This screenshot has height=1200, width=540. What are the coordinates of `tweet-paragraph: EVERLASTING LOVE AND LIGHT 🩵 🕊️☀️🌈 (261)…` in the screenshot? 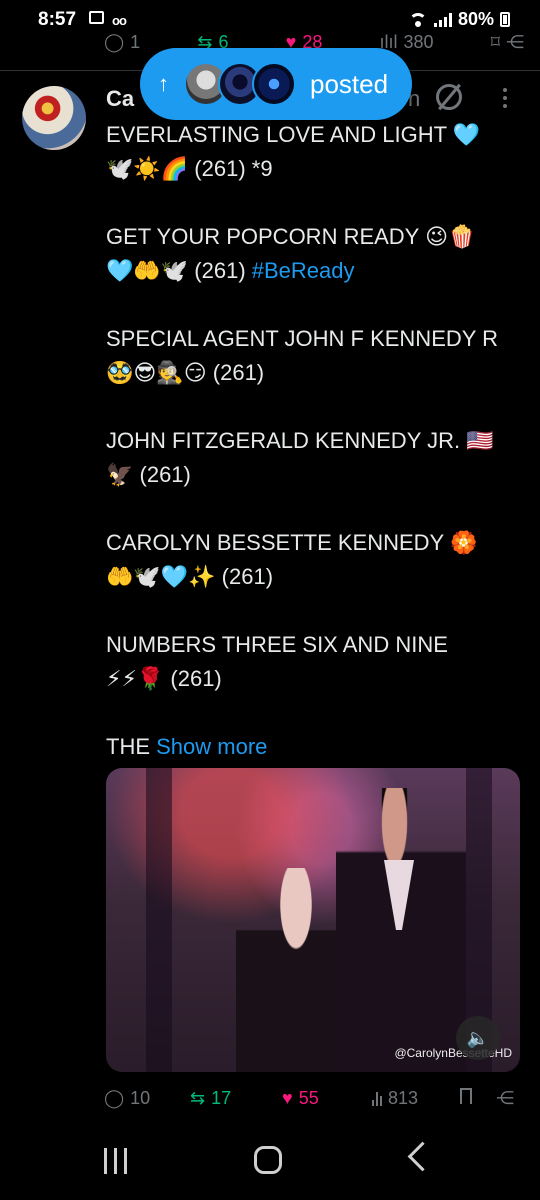 It's located at (293, 151).